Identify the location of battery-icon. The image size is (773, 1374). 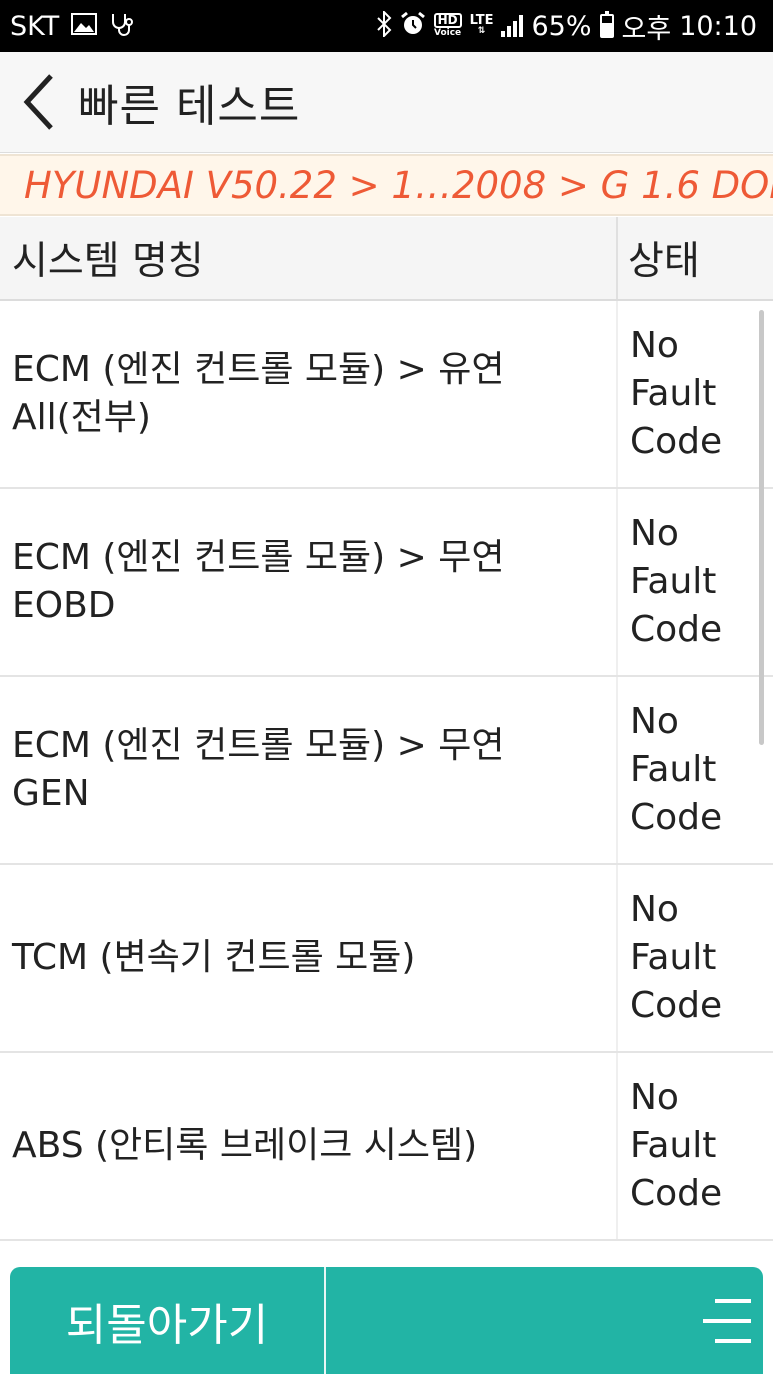
(606, 24).